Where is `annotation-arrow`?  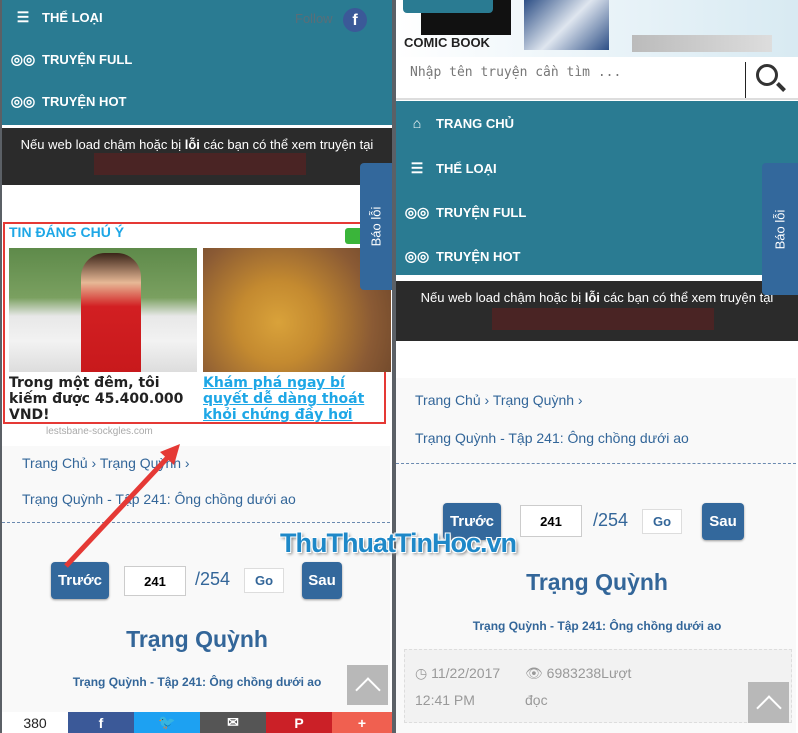
annotation-arrow is located at coordinates (122, 506).